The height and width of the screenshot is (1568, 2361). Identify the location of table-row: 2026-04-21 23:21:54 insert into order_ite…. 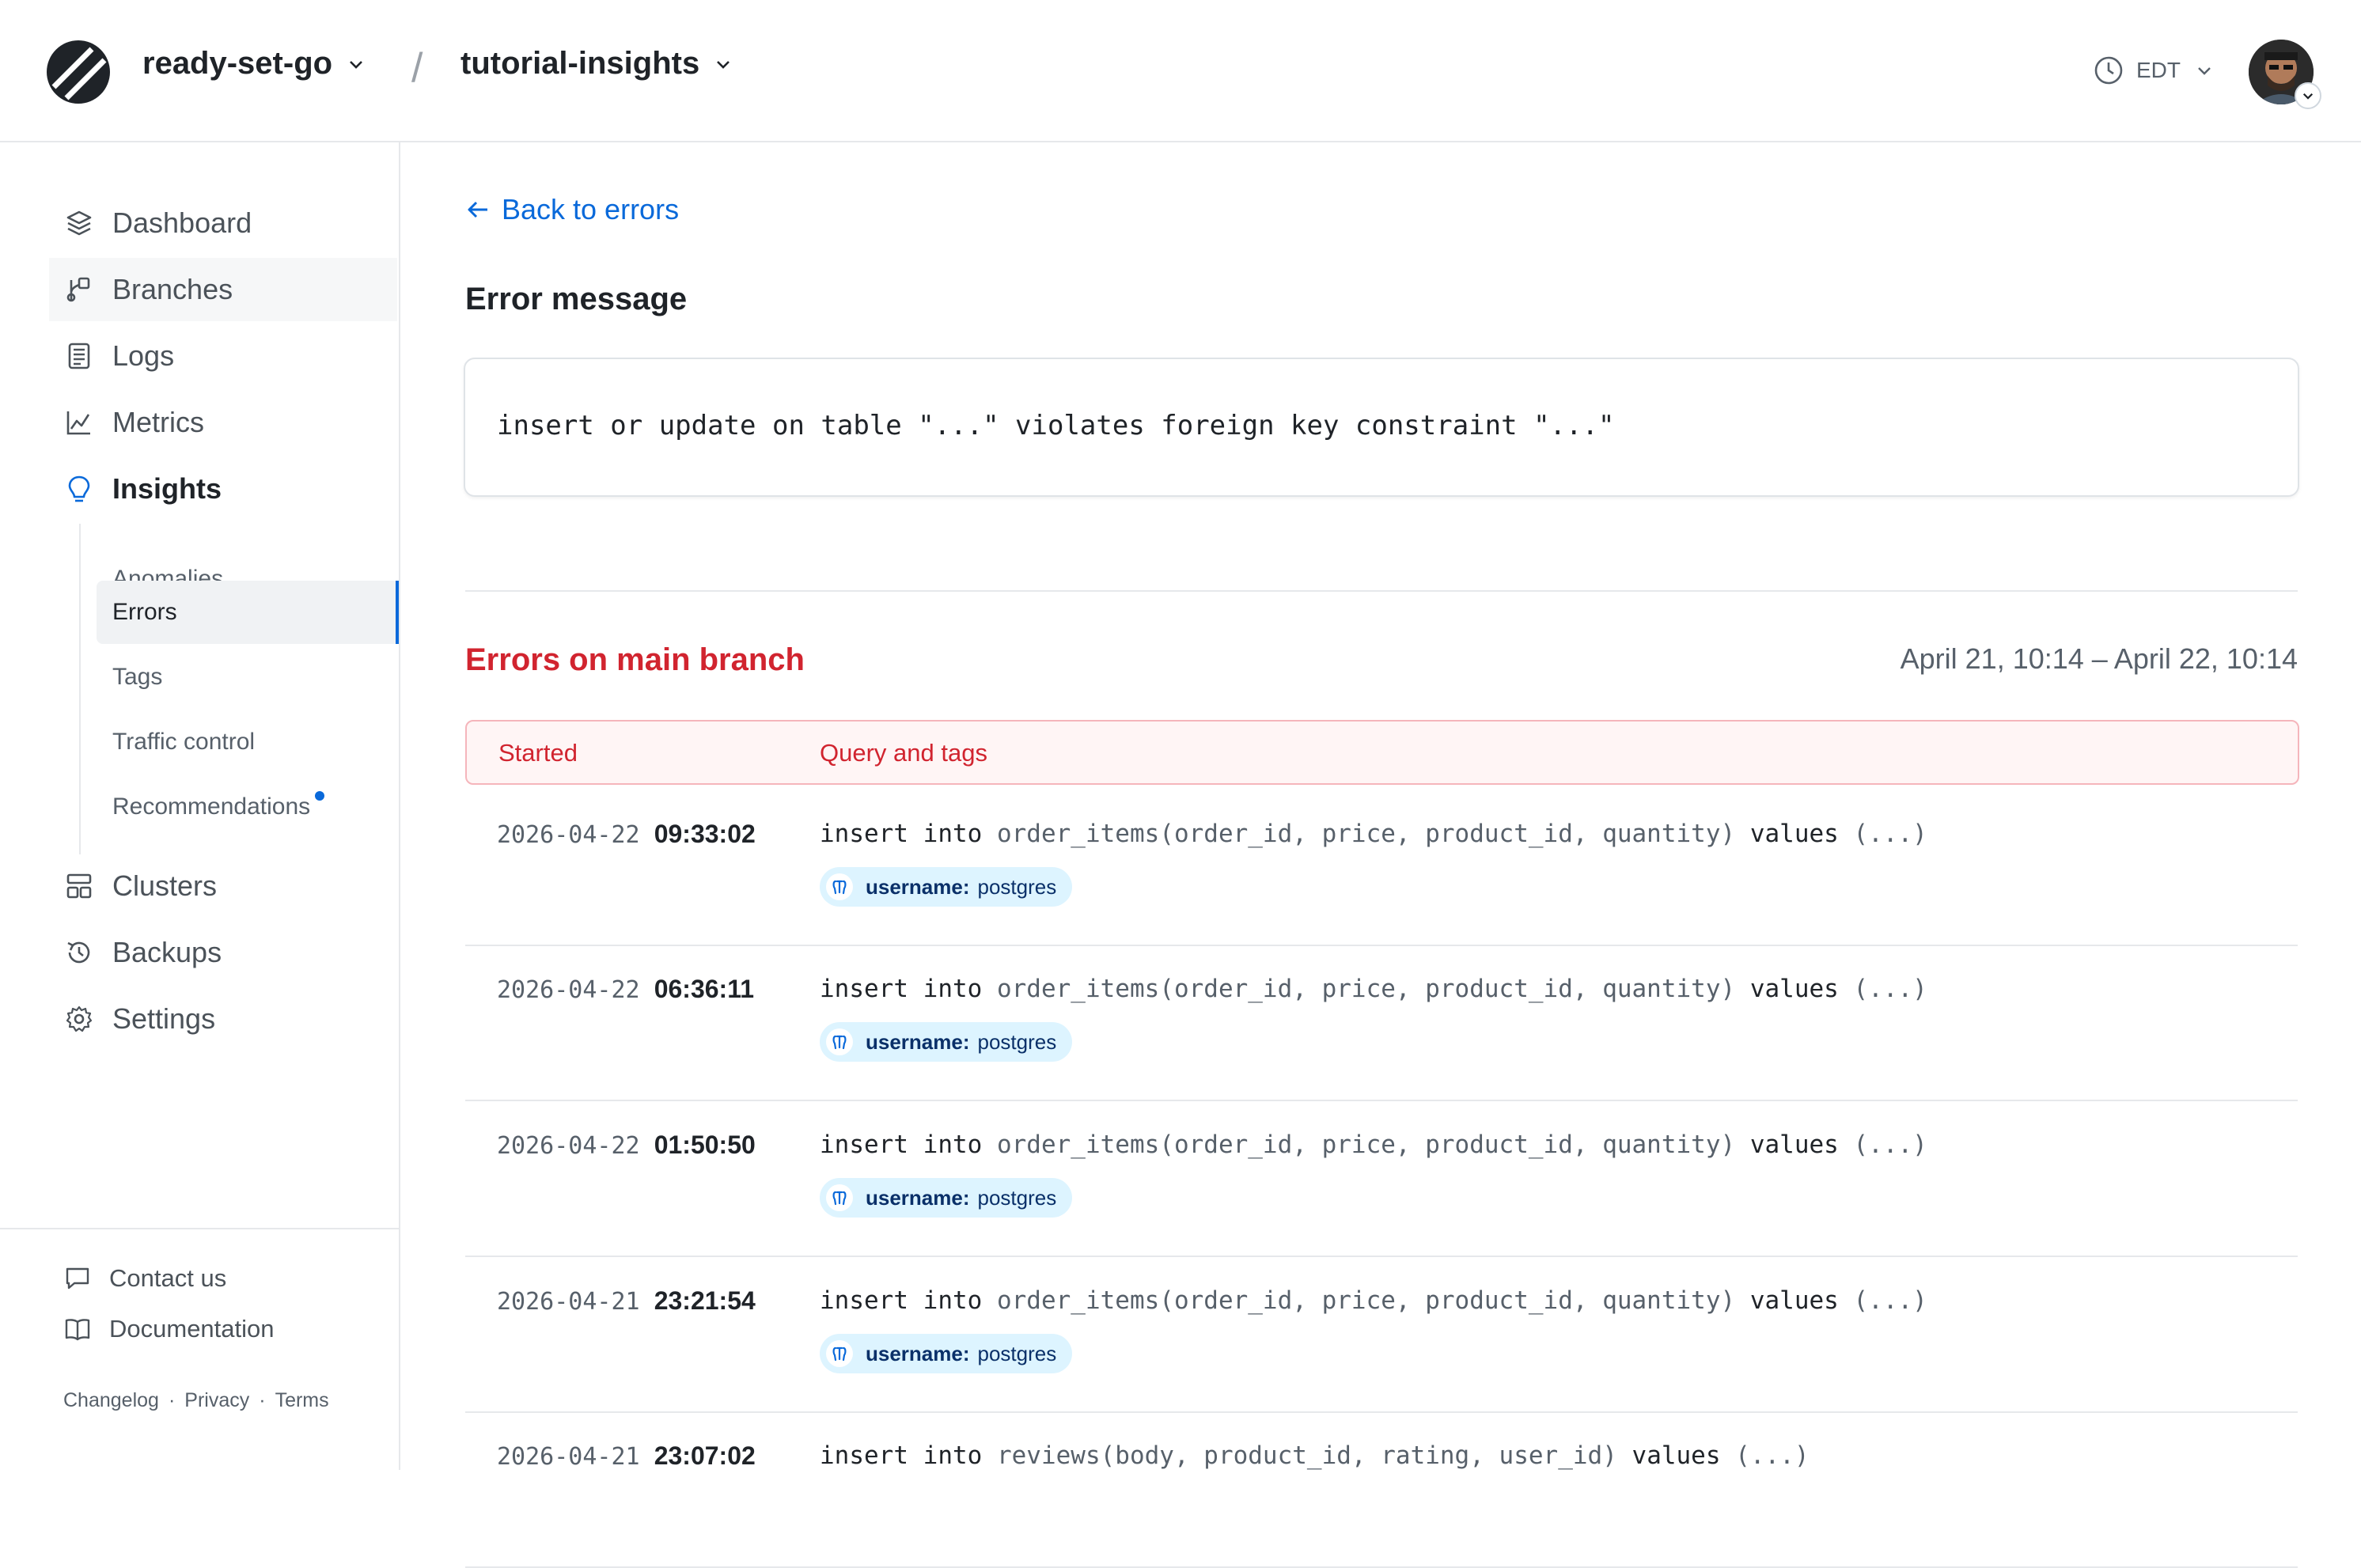
(1381, 1335).